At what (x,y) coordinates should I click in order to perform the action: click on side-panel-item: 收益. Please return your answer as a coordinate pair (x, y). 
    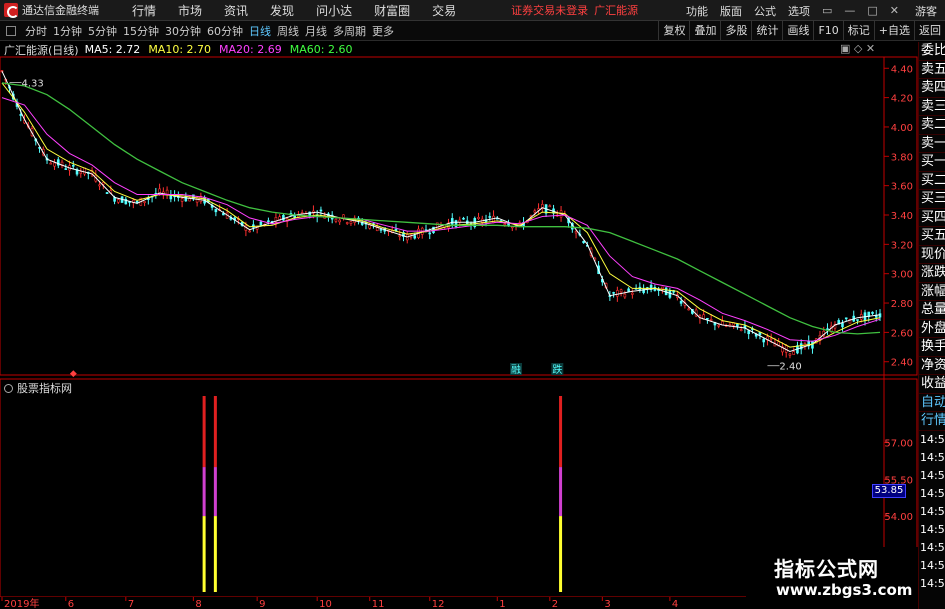
    Looking at the image, I should click on (932, 384).